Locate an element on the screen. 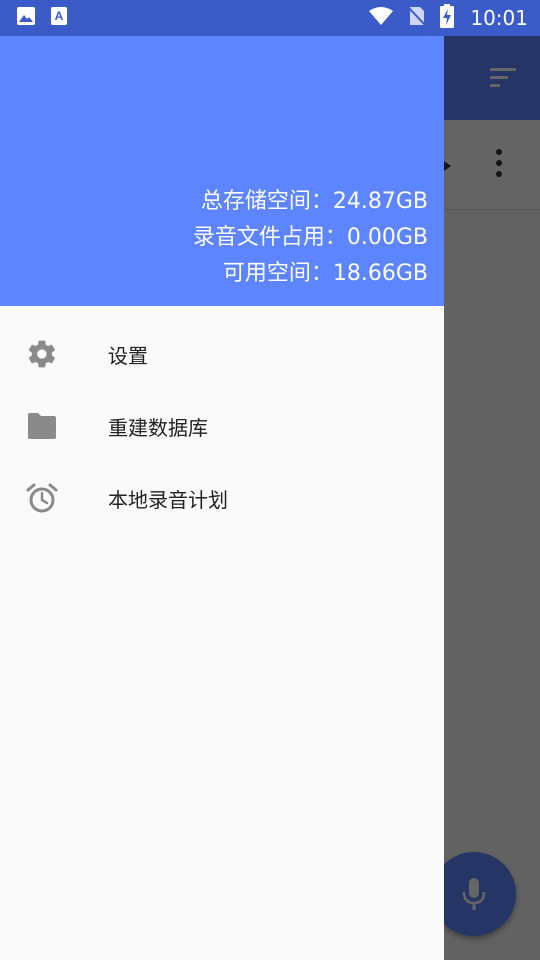 Image resolution: width=540 pixels, height=960 pixels. recording-storage: 录音文件占用：0.00GB is located at coordinates (310, 237).